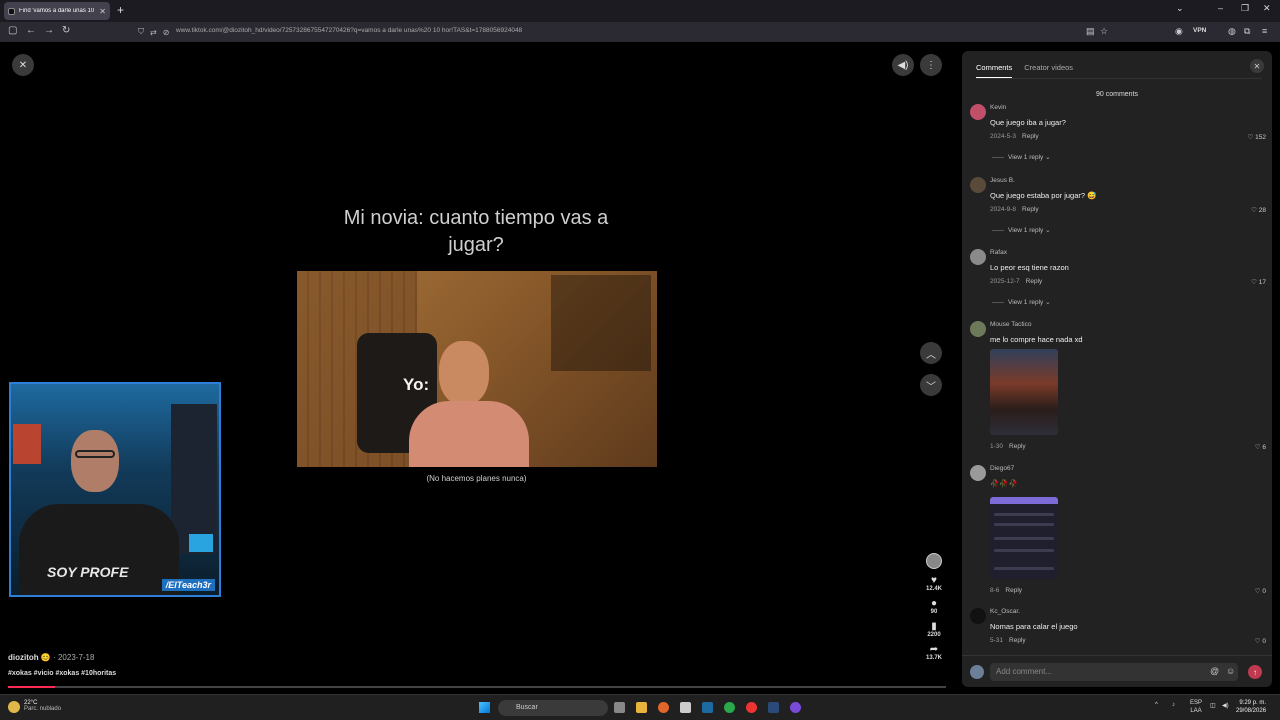 Image resolution: width=1280 pixels, height=720 pixels. I want to click on camera-blocked-icon: ⊘, so click(166, 32).